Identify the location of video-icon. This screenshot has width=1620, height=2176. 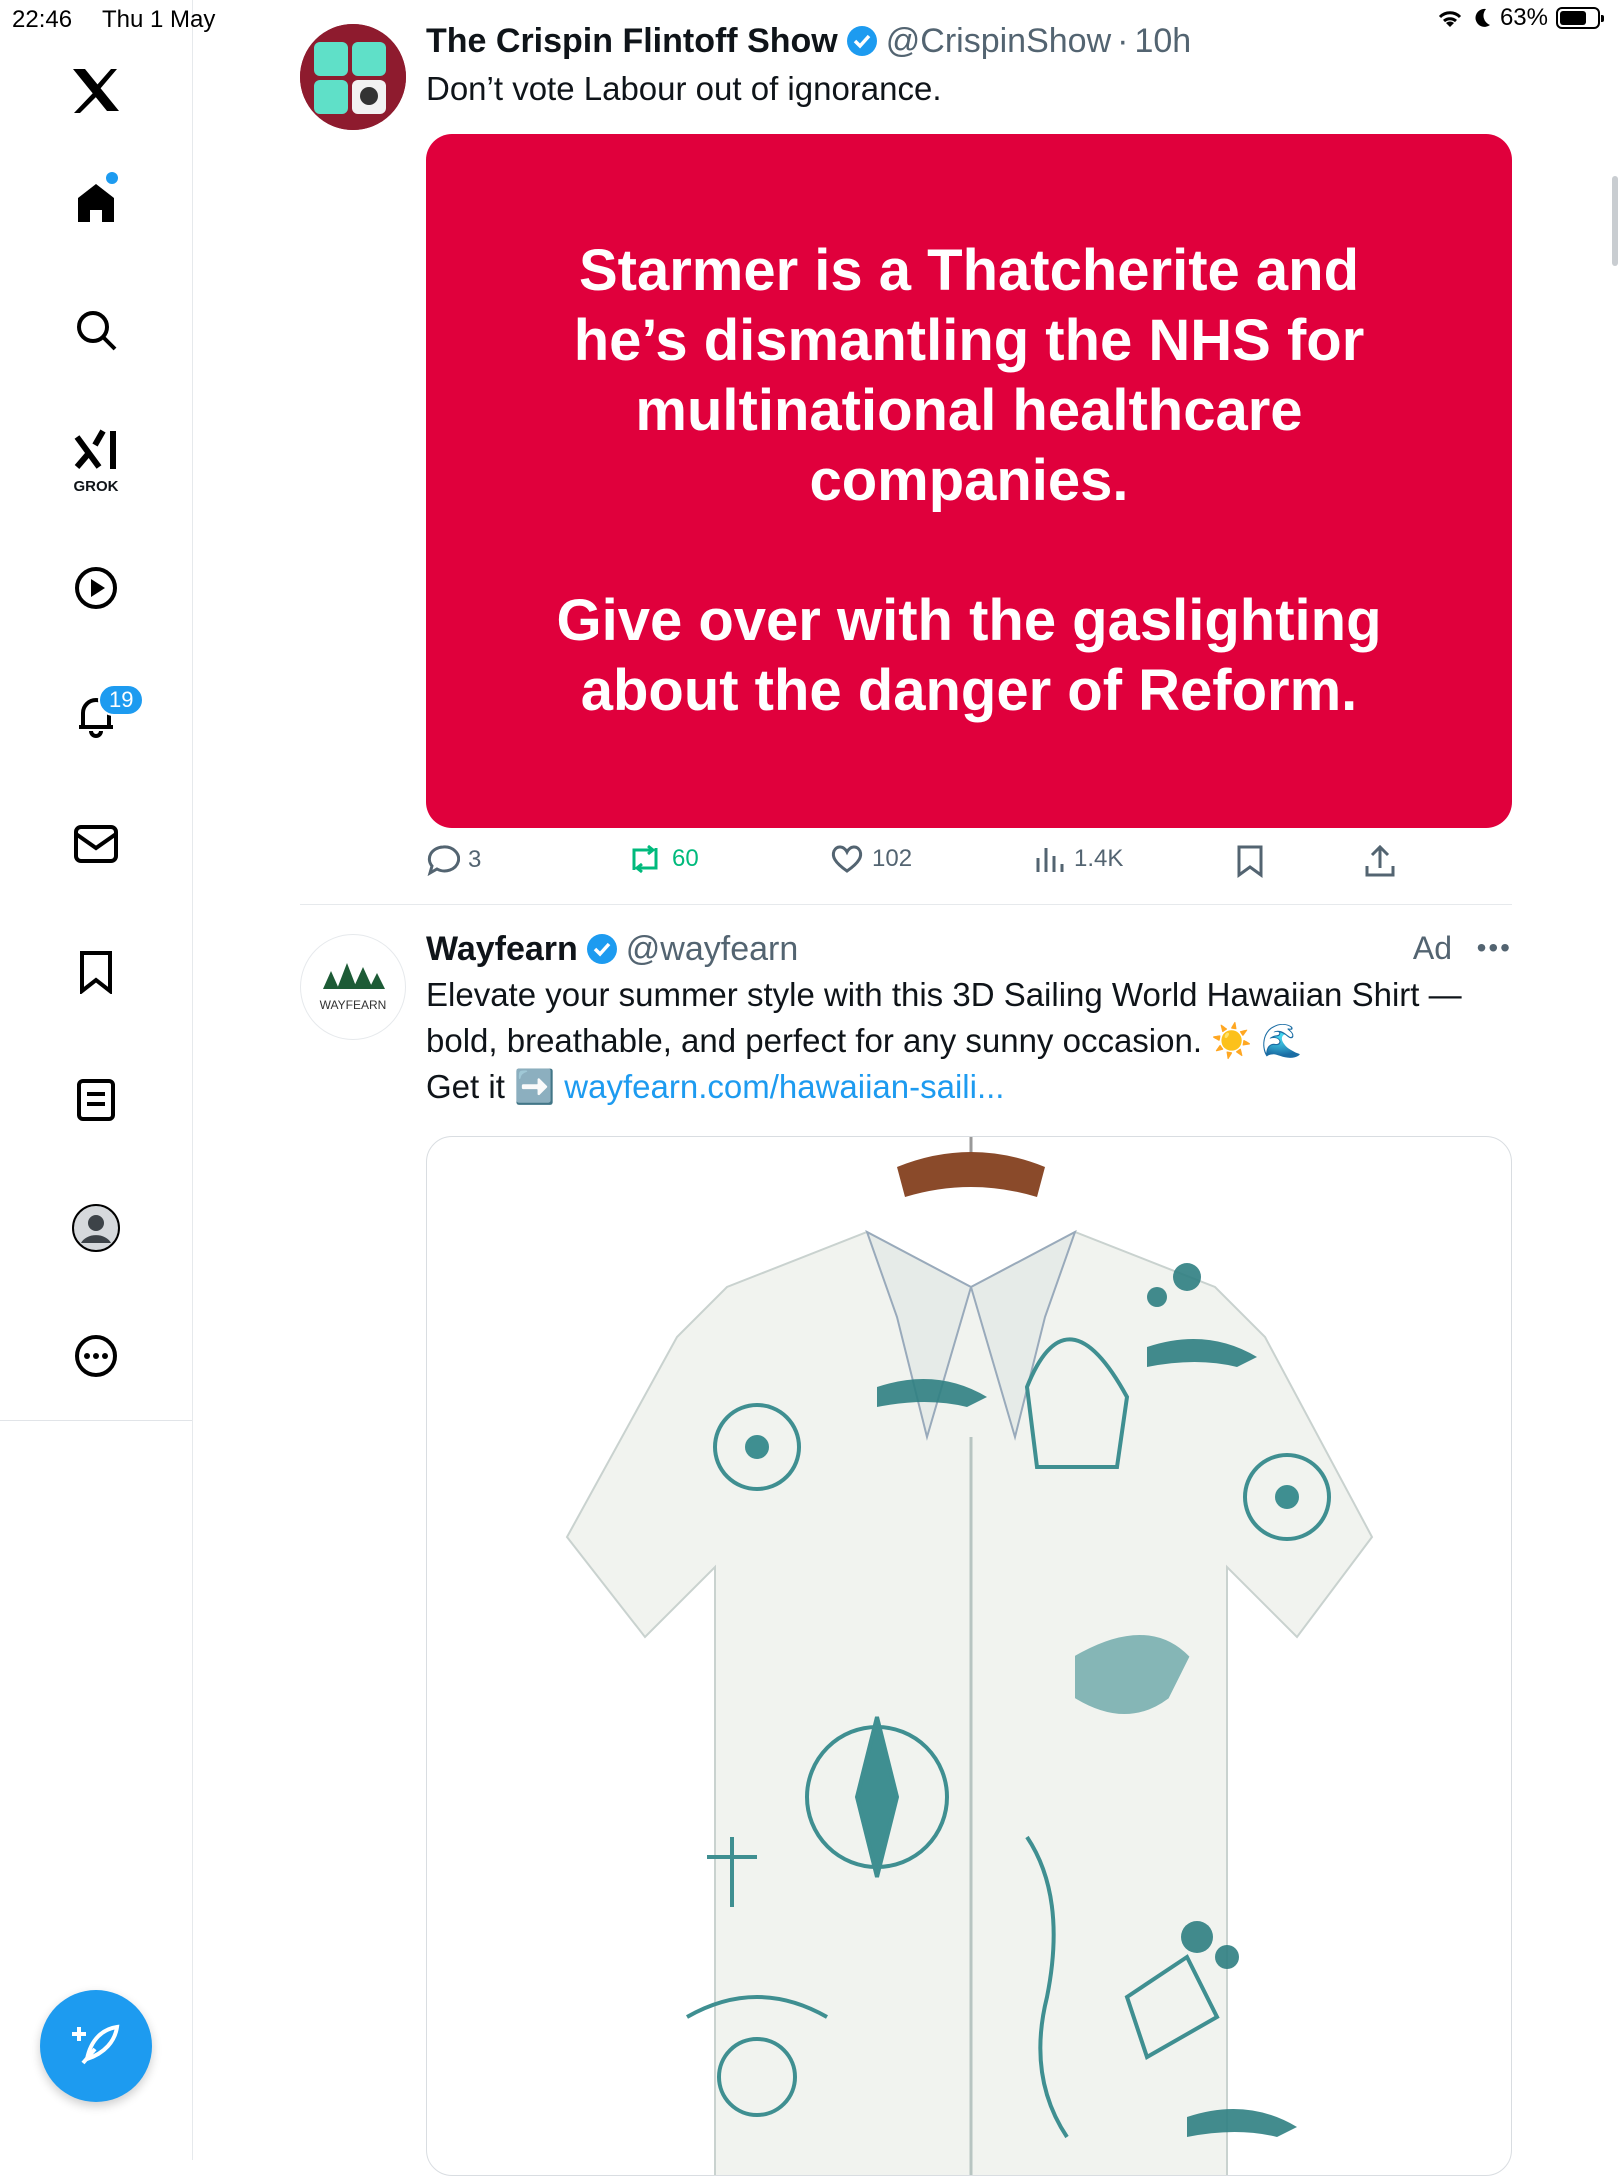
(96, 588).